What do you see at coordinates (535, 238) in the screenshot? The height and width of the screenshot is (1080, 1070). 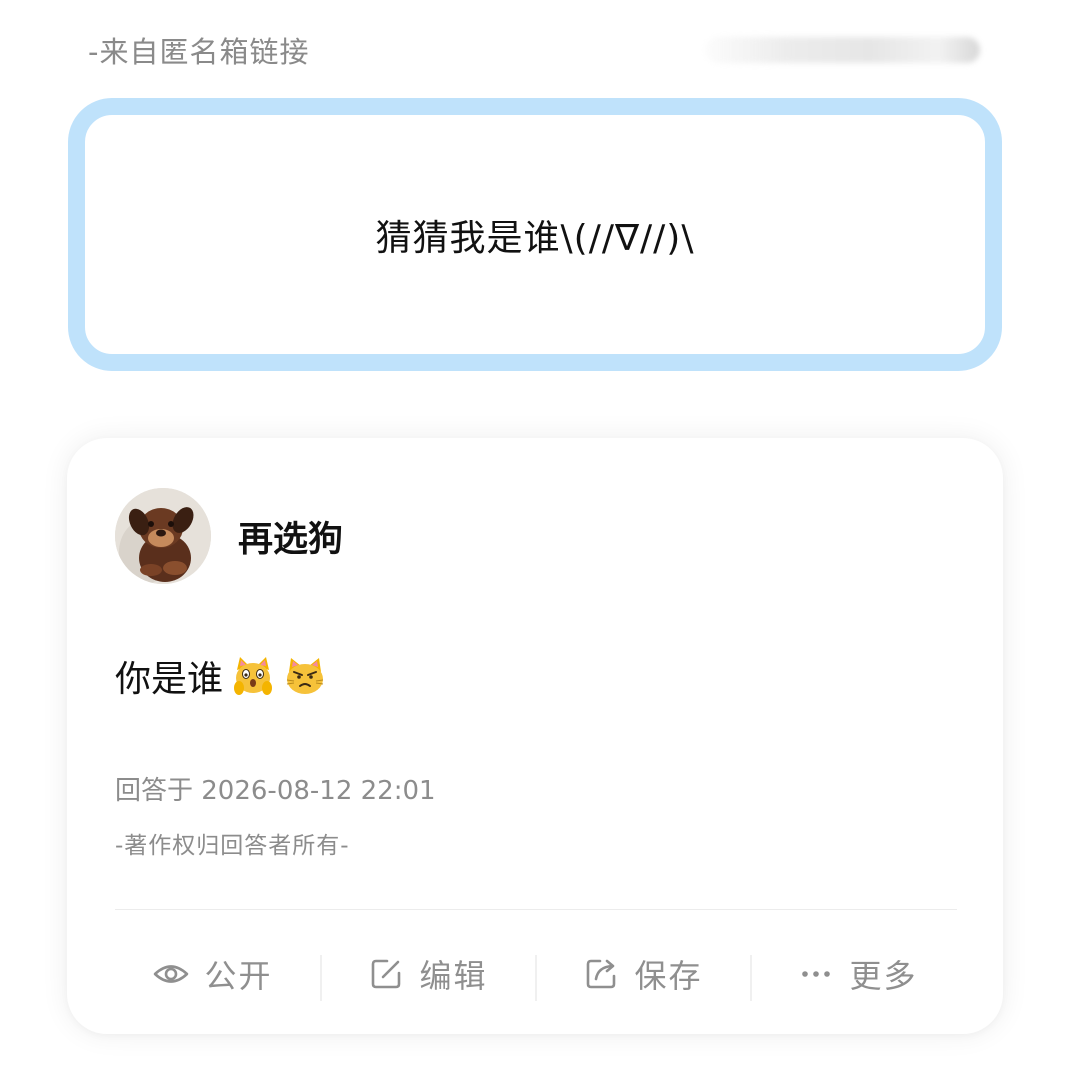 I see `question-text: 猜猜我是谁\(//∇//)\` at bounding box center [535, 238].